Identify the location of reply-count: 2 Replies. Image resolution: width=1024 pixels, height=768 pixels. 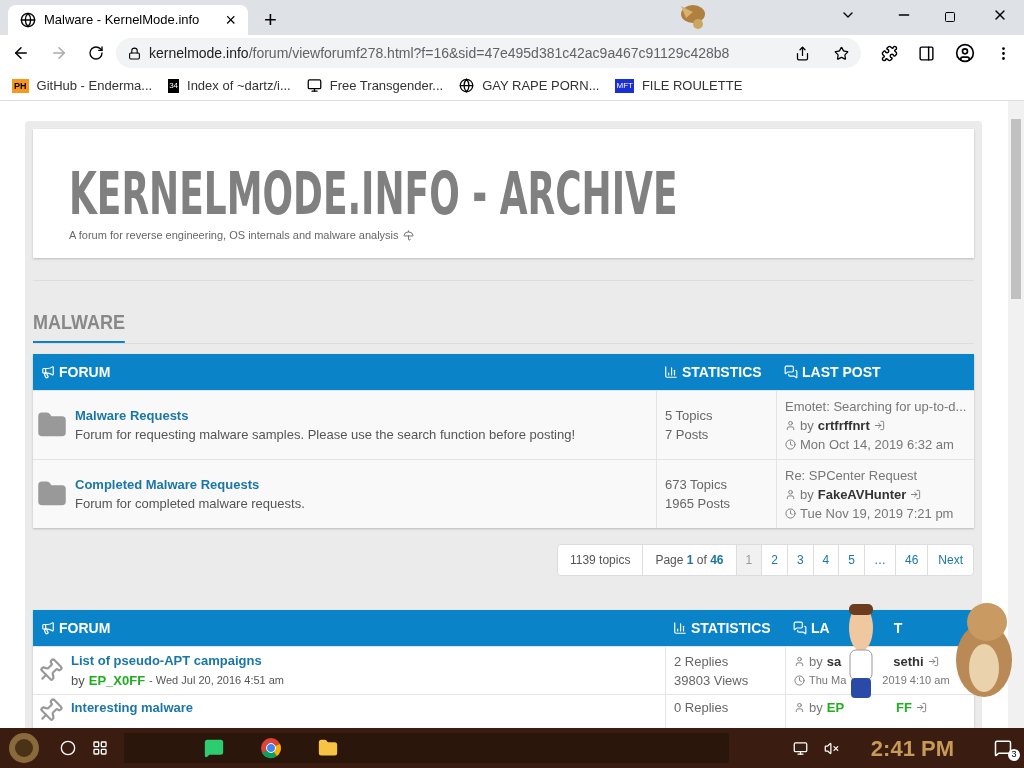
(702, 661).